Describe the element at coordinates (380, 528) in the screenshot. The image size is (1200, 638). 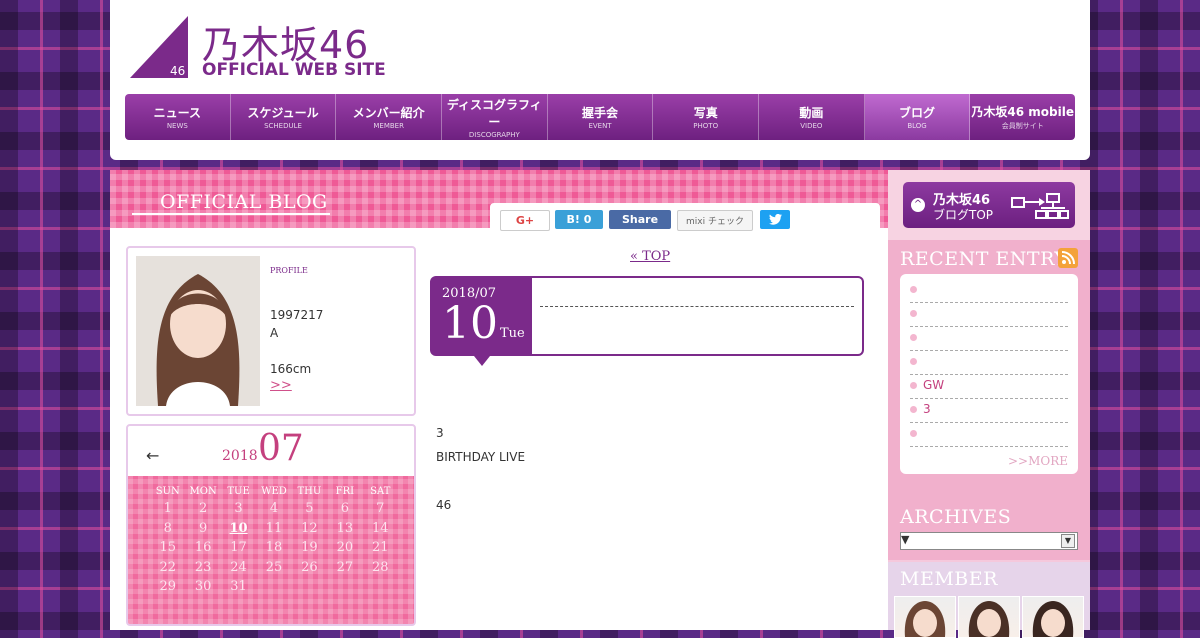
I see `calendar-day: 14` at that location.